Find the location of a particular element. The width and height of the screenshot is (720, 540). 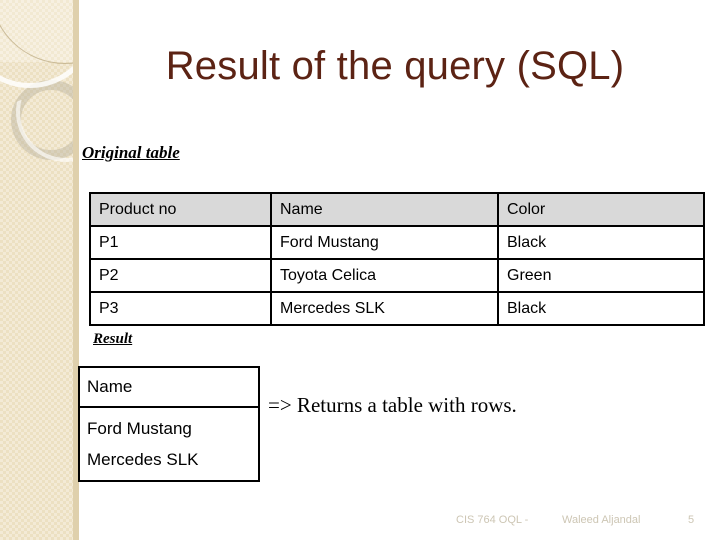

table-header-row: Product no Name Color is located at coordinates (397, 209).